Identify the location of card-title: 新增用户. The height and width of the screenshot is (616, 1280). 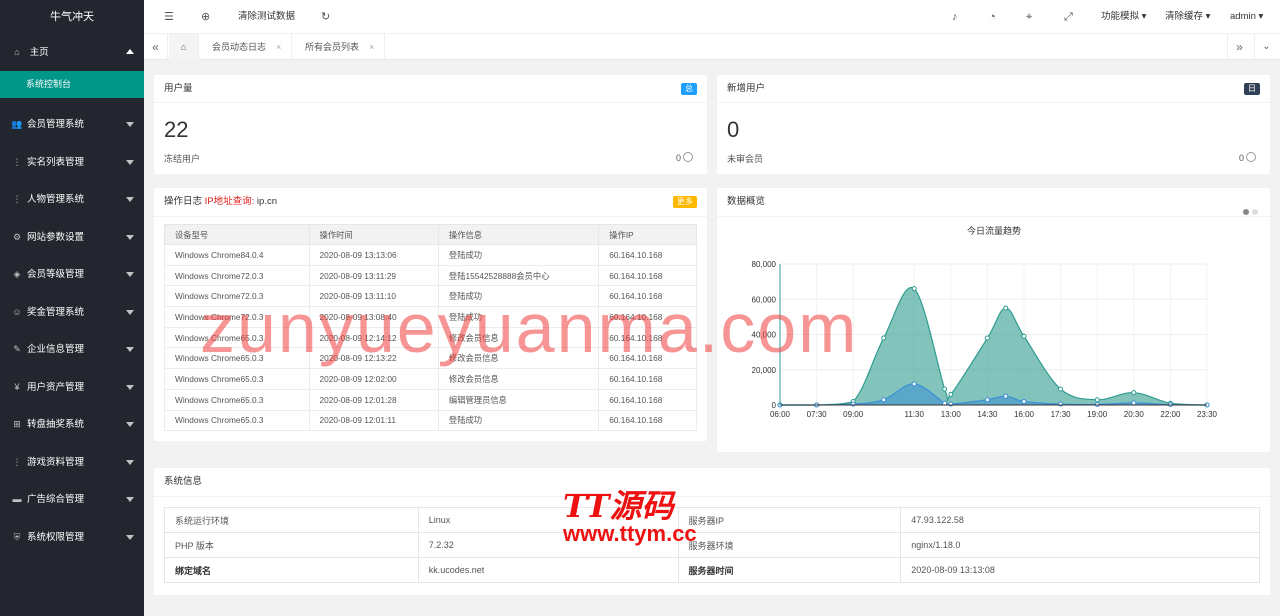
(746, 88).